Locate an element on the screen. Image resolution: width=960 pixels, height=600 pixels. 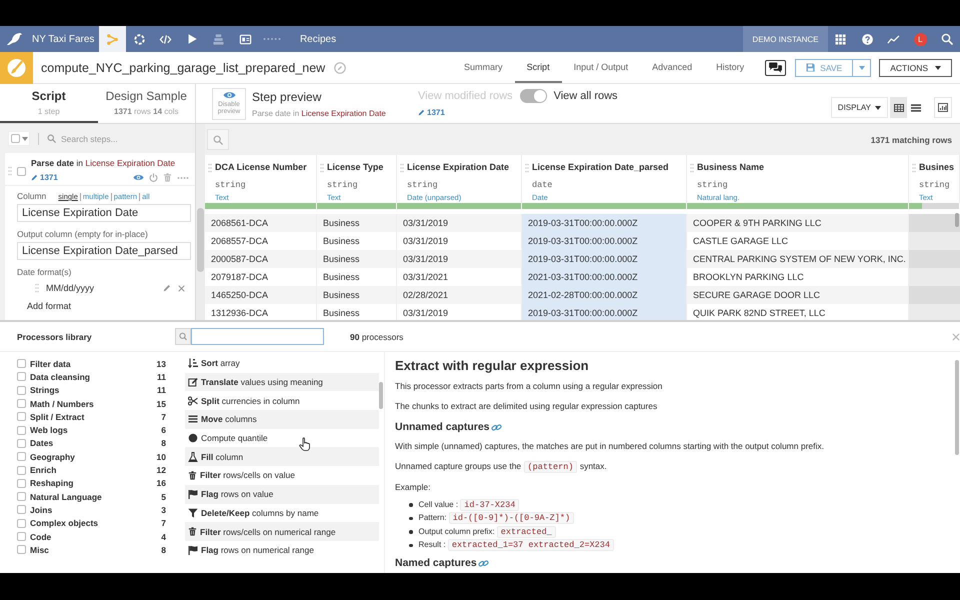
column-name: License Type is located at coordinates (355, 167).